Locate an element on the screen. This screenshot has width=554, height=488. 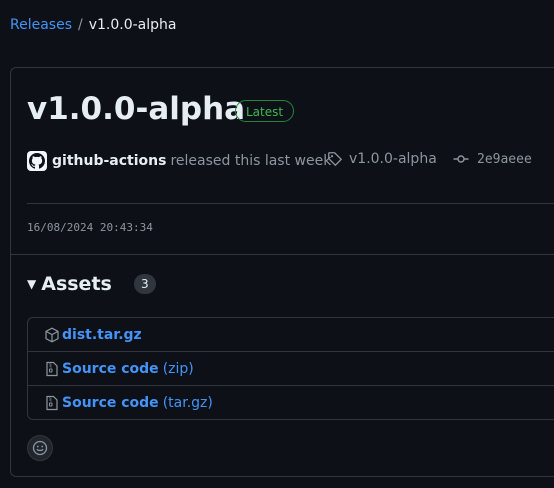
assets-toggle: ▼ Assets 3 is located at coordinates (91, 284).